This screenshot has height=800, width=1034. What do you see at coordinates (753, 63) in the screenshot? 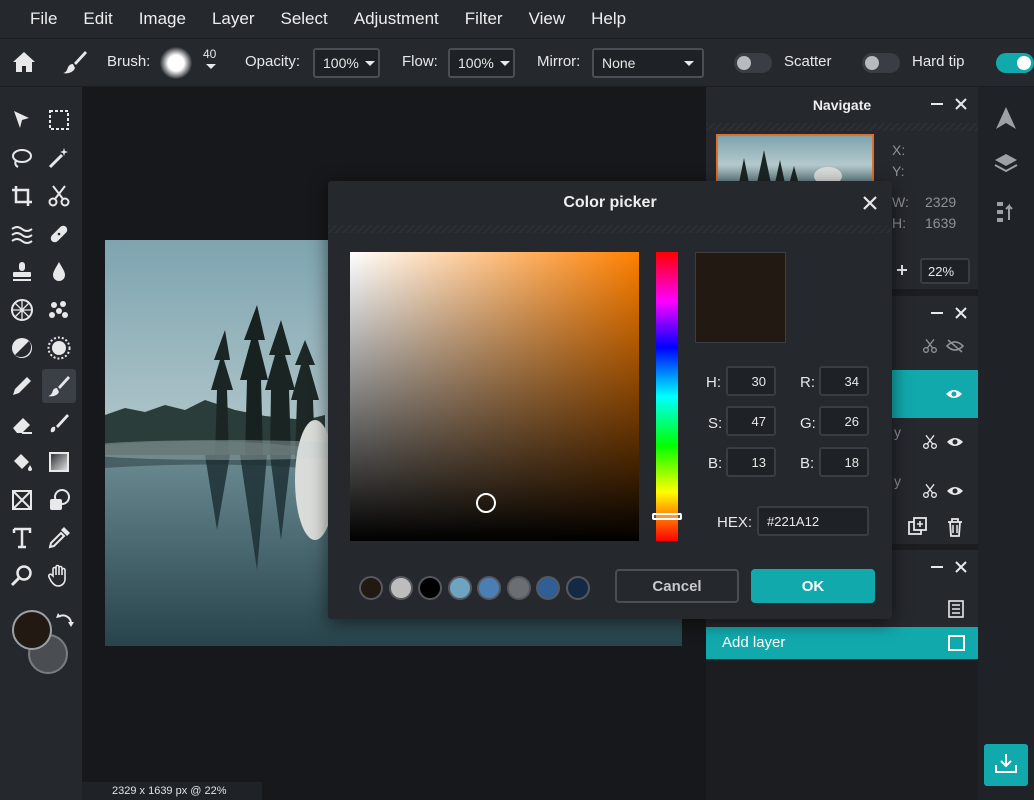
I see `scatter-toggle` at bounding box center [753, 63].